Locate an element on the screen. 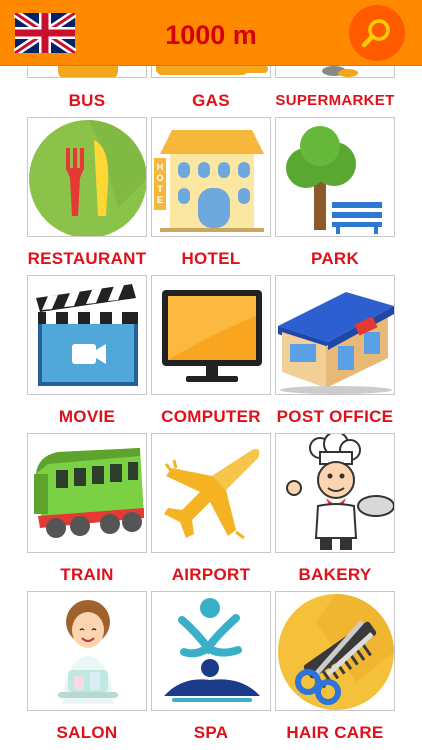  monitor-icon is located at coordinates (212, 336).